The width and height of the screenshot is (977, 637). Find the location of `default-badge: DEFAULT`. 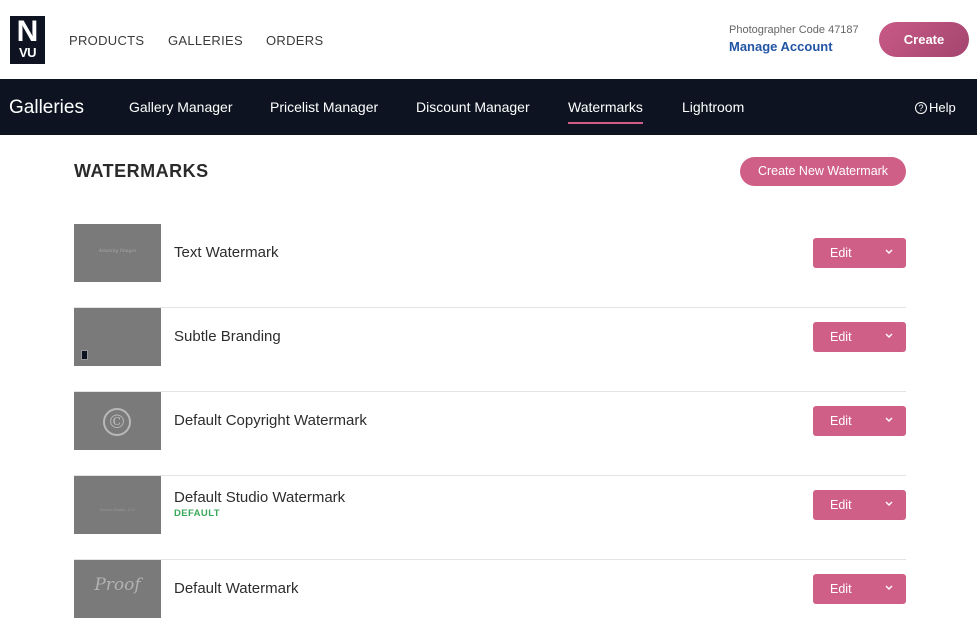

default-badge: DEFAULT is located at coordinates (197, 513).